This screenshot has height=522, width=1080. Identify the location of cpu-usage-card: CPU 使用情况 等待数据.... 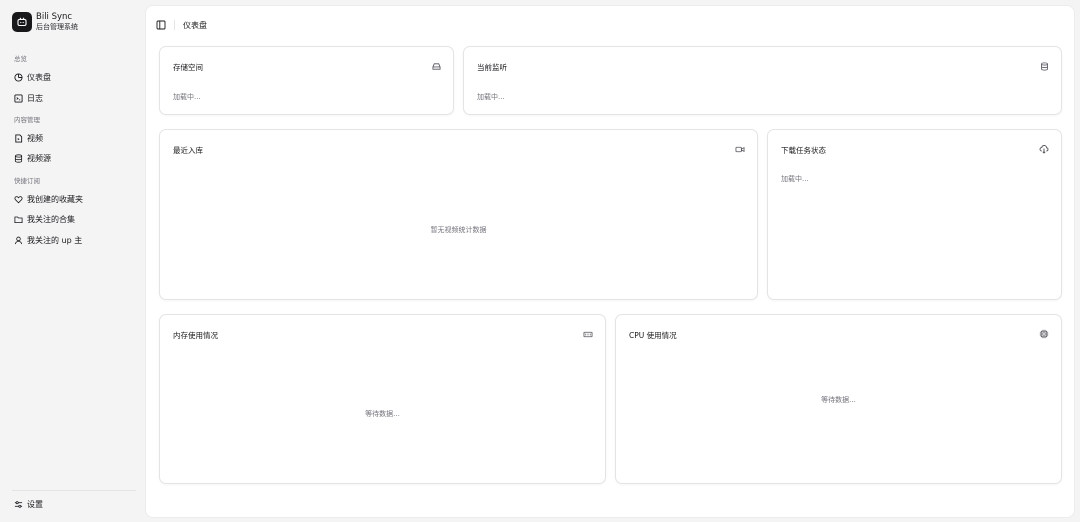
(838, 399).